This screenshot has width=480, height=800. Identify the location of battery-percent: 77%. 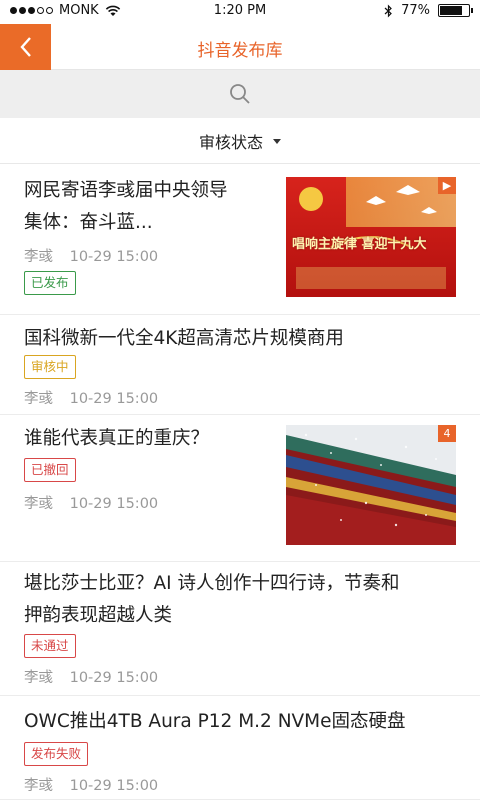
(415, 10).